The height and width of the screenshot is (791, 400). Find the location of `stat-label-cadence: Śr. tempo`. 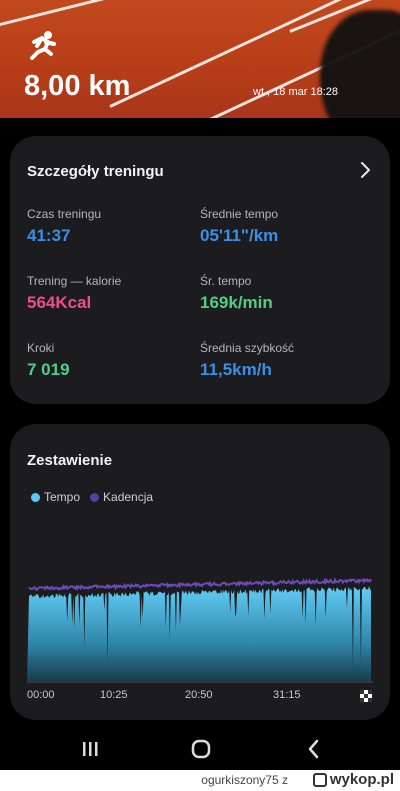

stat-label-cadence: Śr. tempo is located at coordinates (226, 281).